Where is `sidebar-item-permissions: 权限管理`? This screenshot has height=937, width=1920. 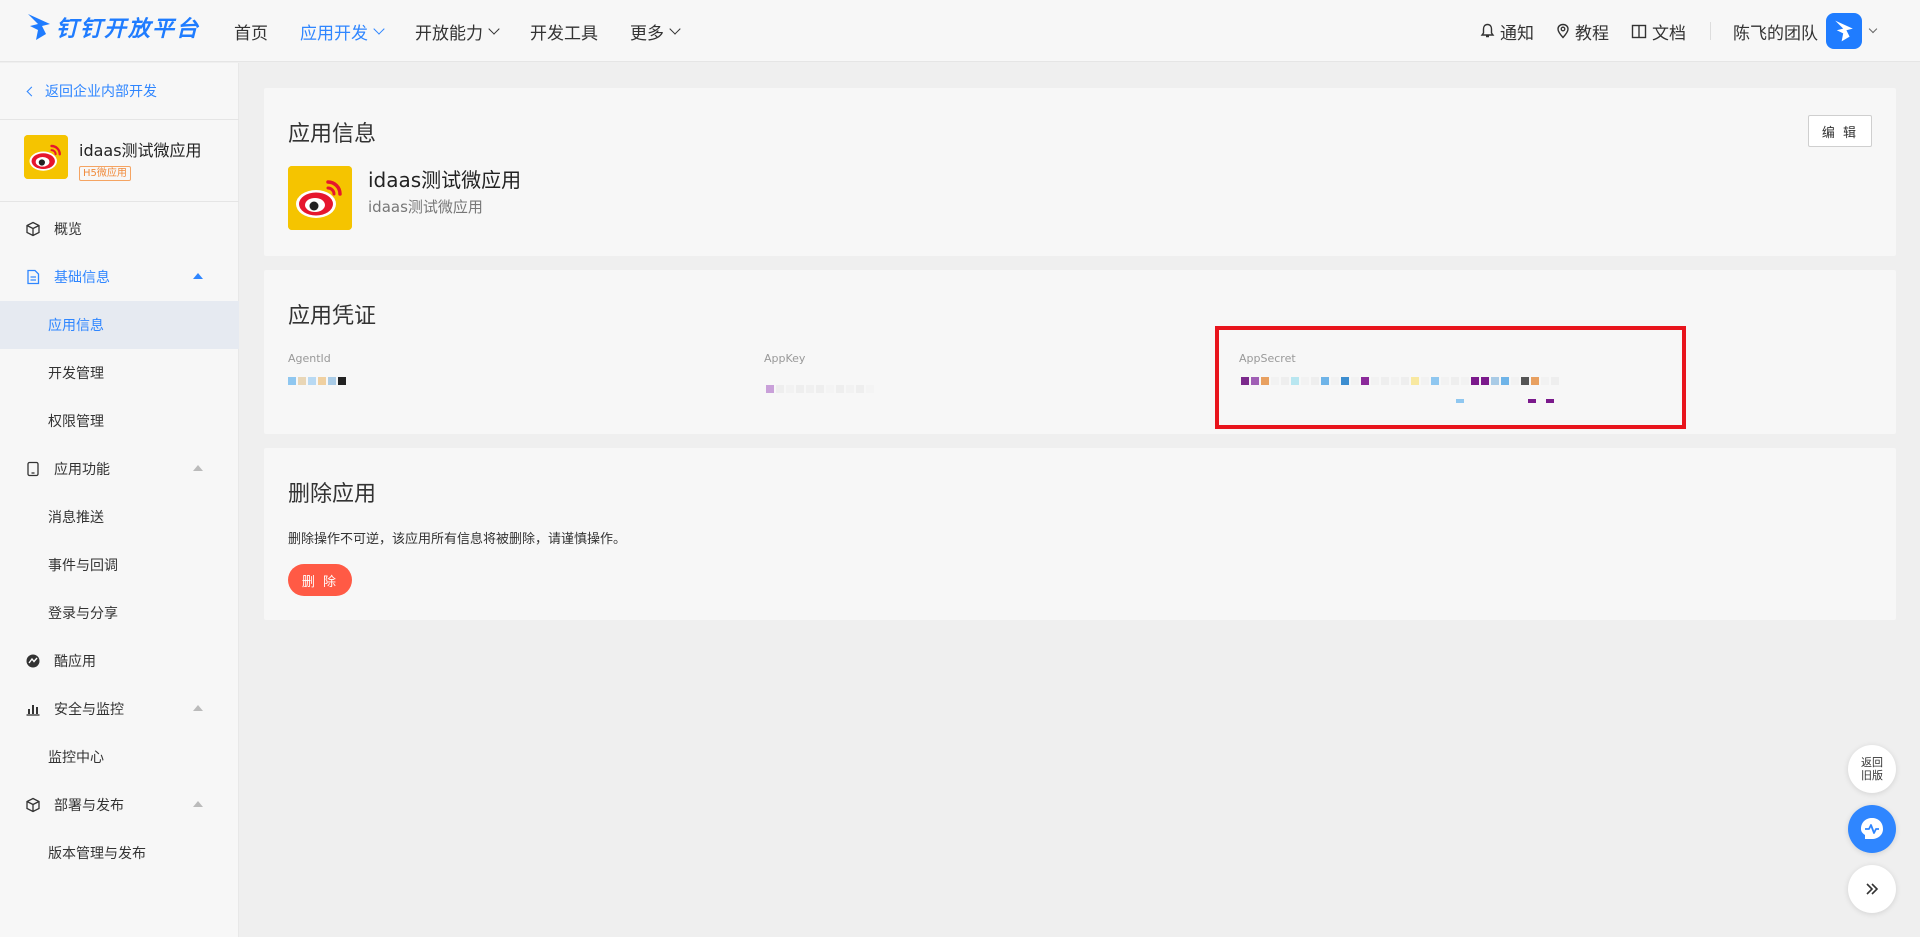 sidebar-item-permissions: 权限管理 is located at coordinates (119, 421).